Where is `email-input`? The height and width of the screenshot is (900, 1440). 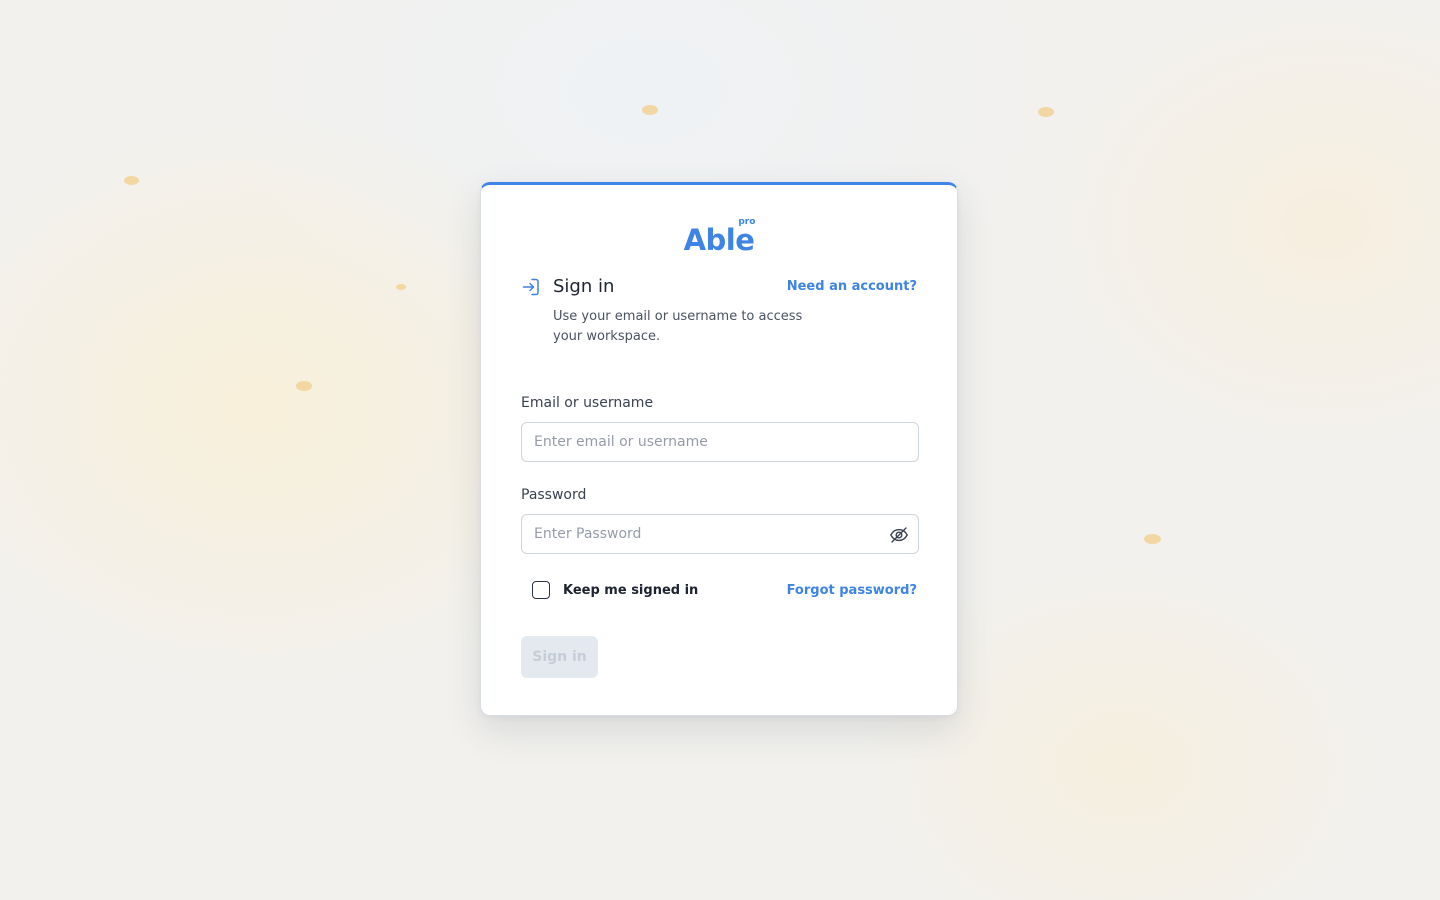 email-input is located at coordinates (720, 442).